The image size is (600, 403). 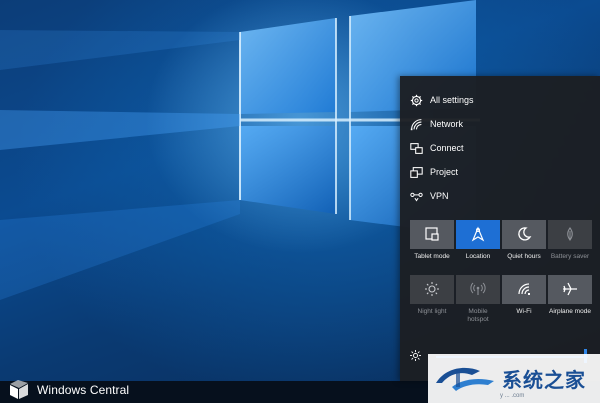 What do you see at coordinates (19, 389) in the screenshot?
I see `windows-central-logo-icon` at bounding box center [19, 389].